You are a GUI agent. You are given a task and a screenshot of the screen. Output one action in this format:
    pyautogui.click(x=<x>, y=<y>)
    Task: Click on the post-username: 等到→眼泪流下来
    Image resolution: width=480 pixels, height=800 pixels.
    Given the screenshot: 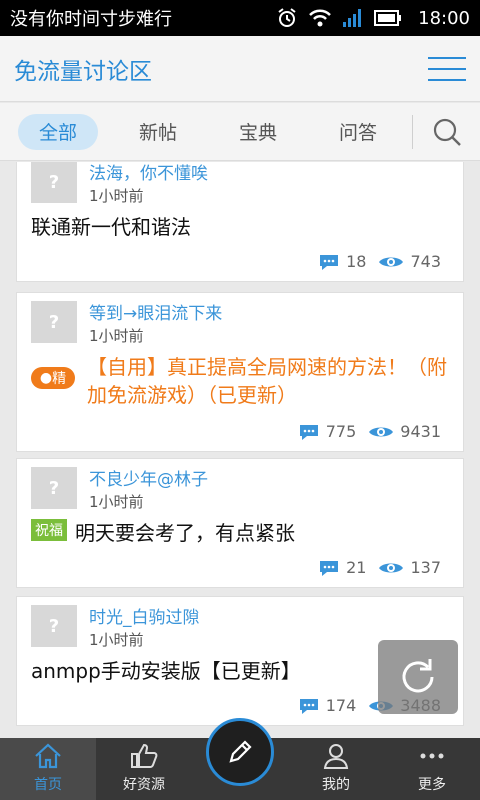 What is the action you would take?
    pyautogui.click(x=155, y=311)
    